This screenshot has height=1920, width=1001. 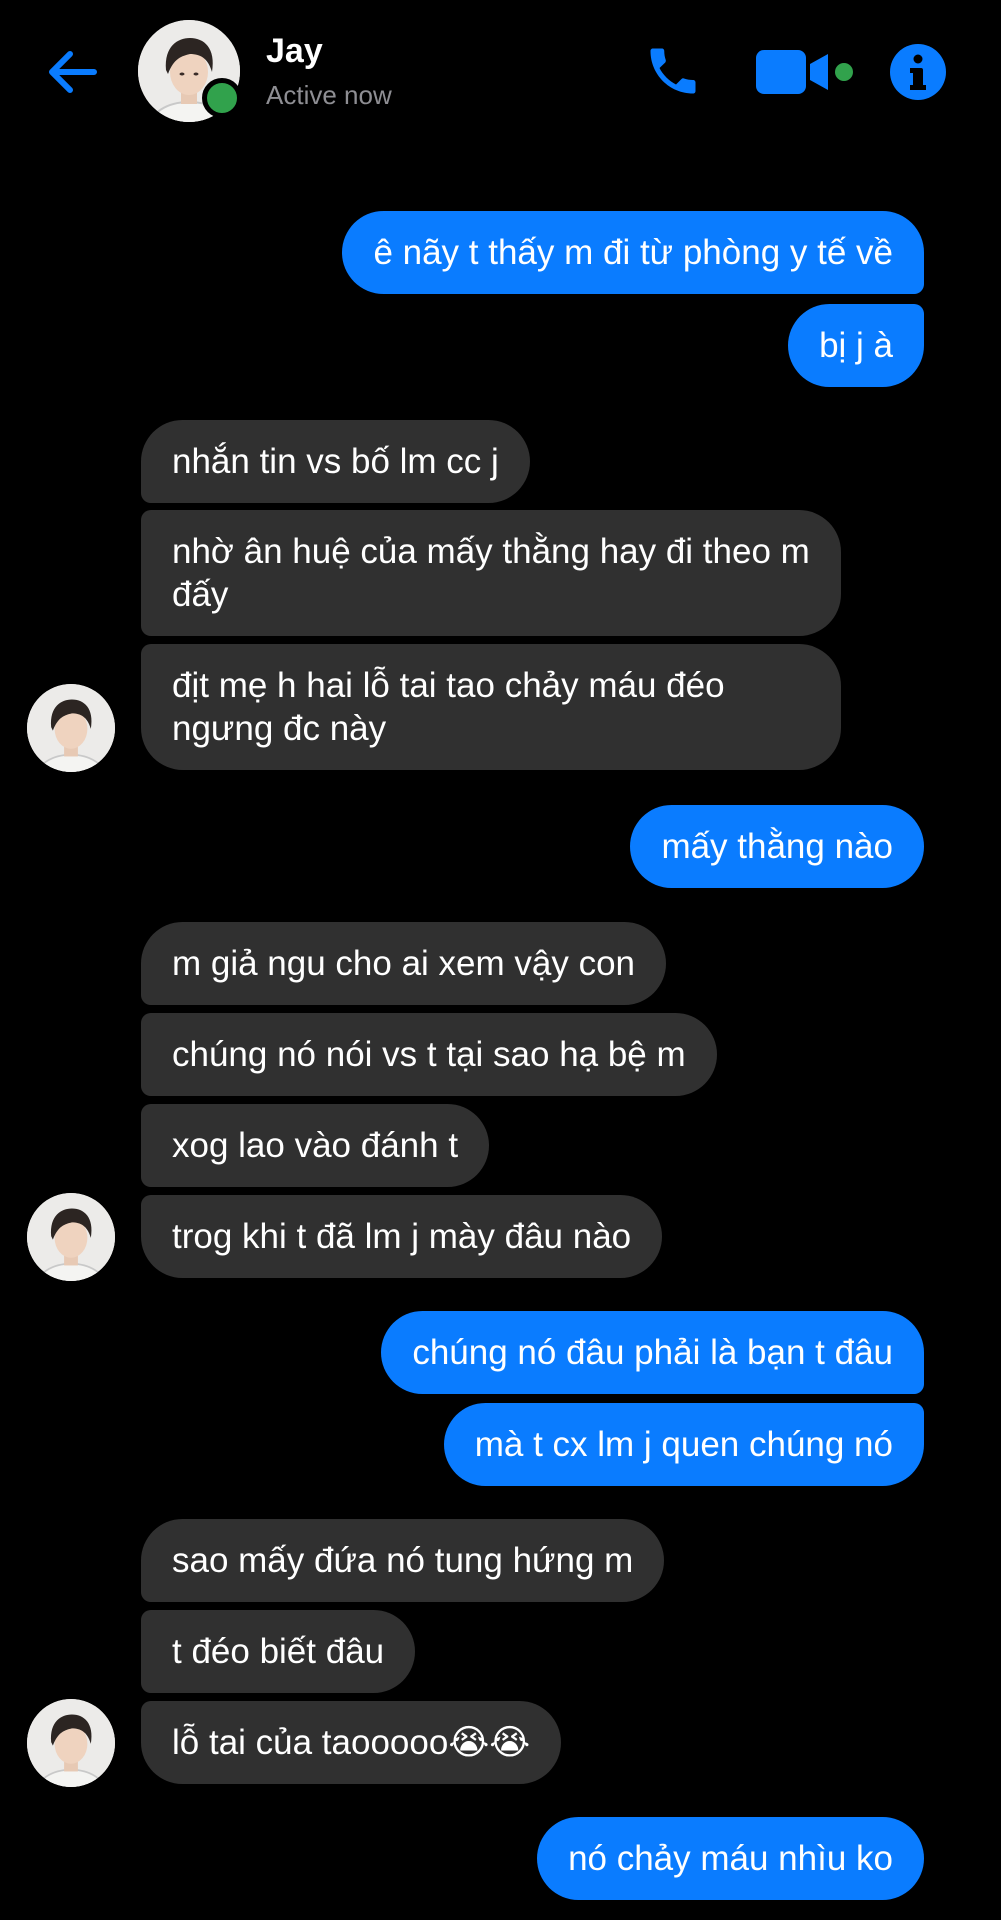 I want to click on message-bubble-incoming: nhắn tin vs bố lm cc j, so click(x=335, y=461).